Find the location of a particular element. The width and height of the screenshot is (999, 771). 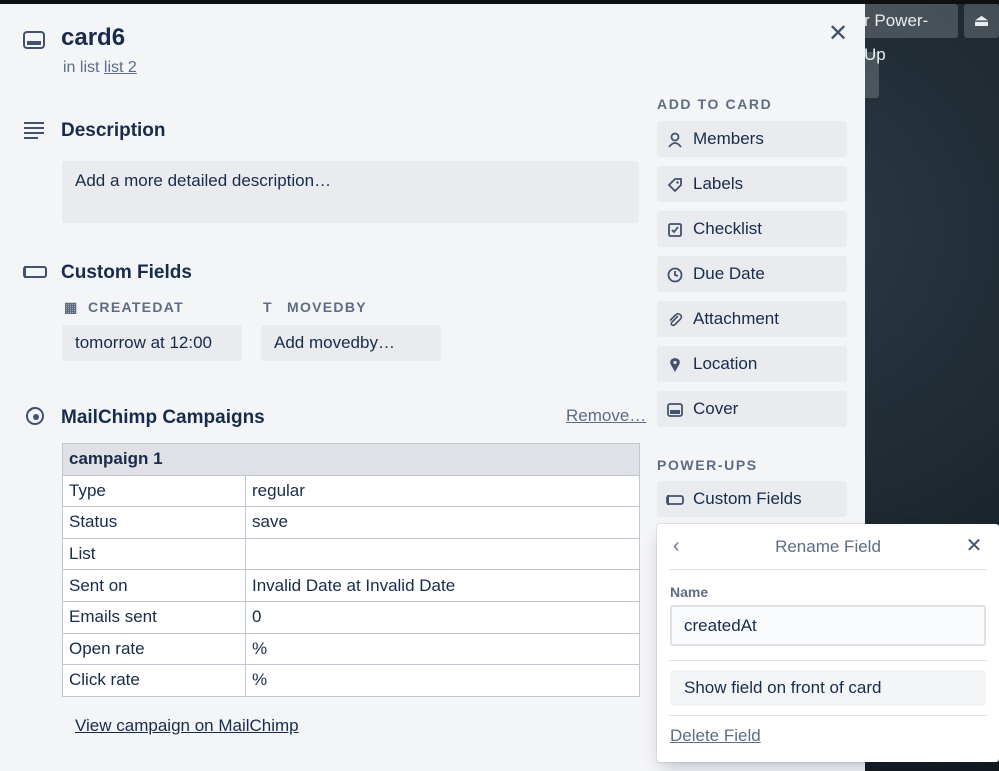

row-key: Sent on is located at coordinates (154, 585).